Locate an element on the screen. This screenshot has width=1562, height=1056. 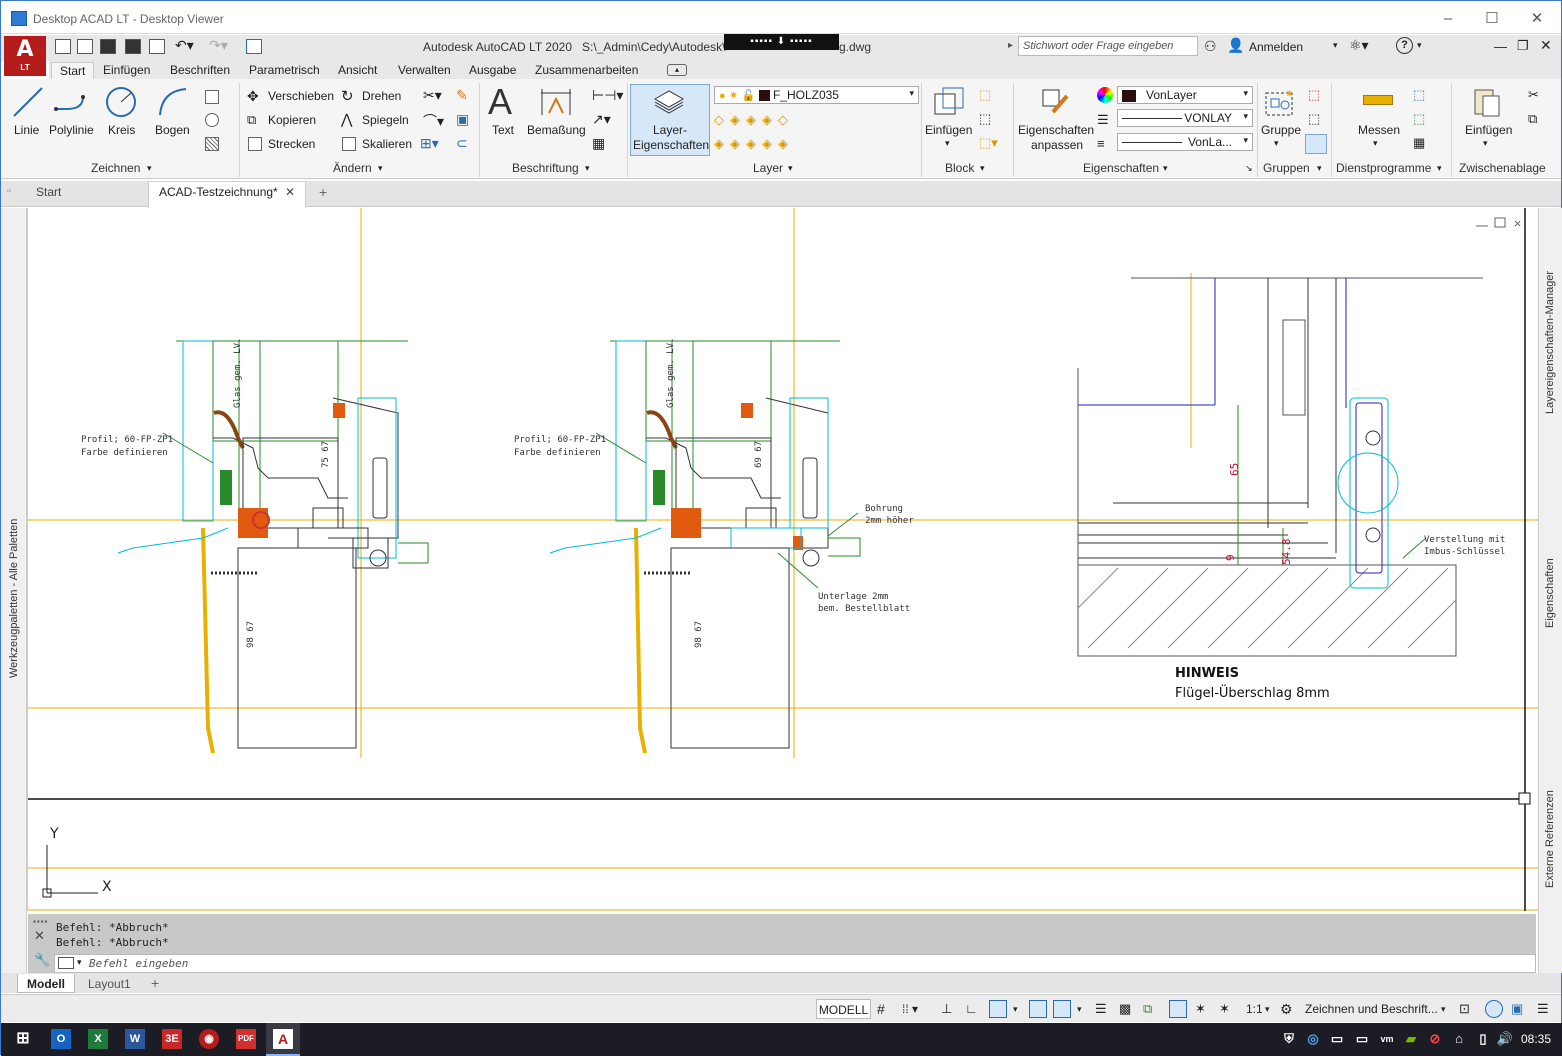
command-grip-icon: ▪▪▪▪ is located at coordinates (40, 921).